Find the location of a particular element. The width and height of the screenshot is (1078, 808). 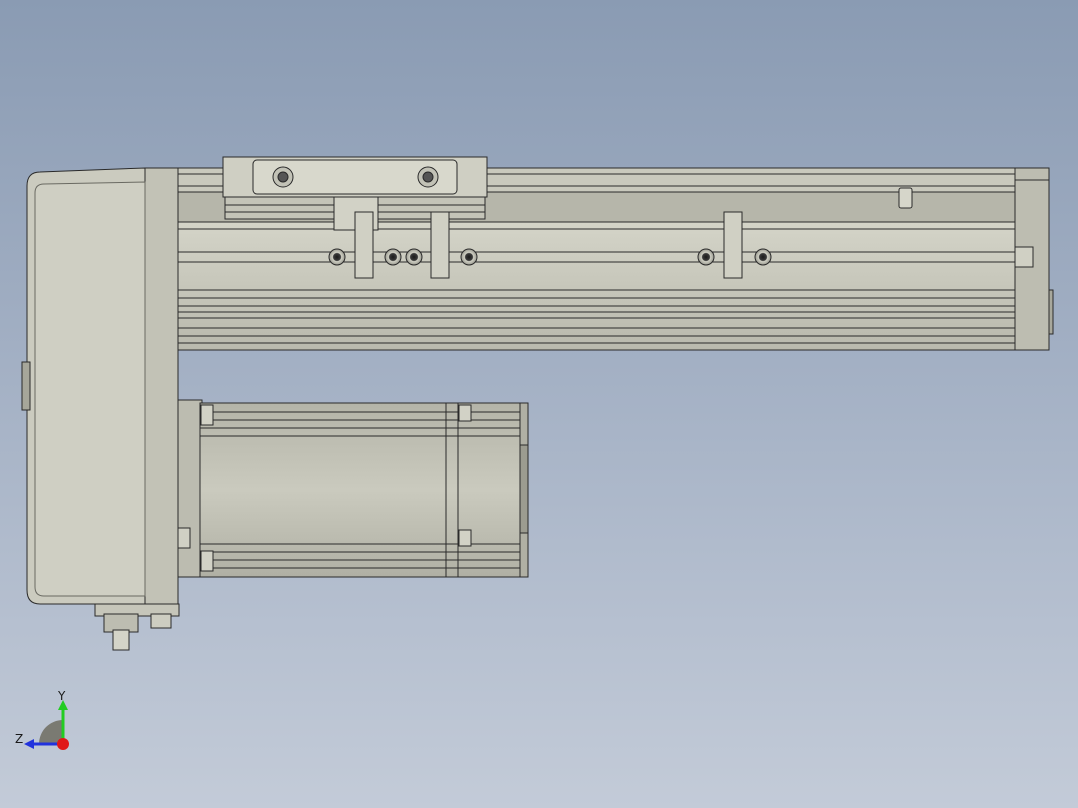

triad-z-label: Z is located at coordinates (19, 739).